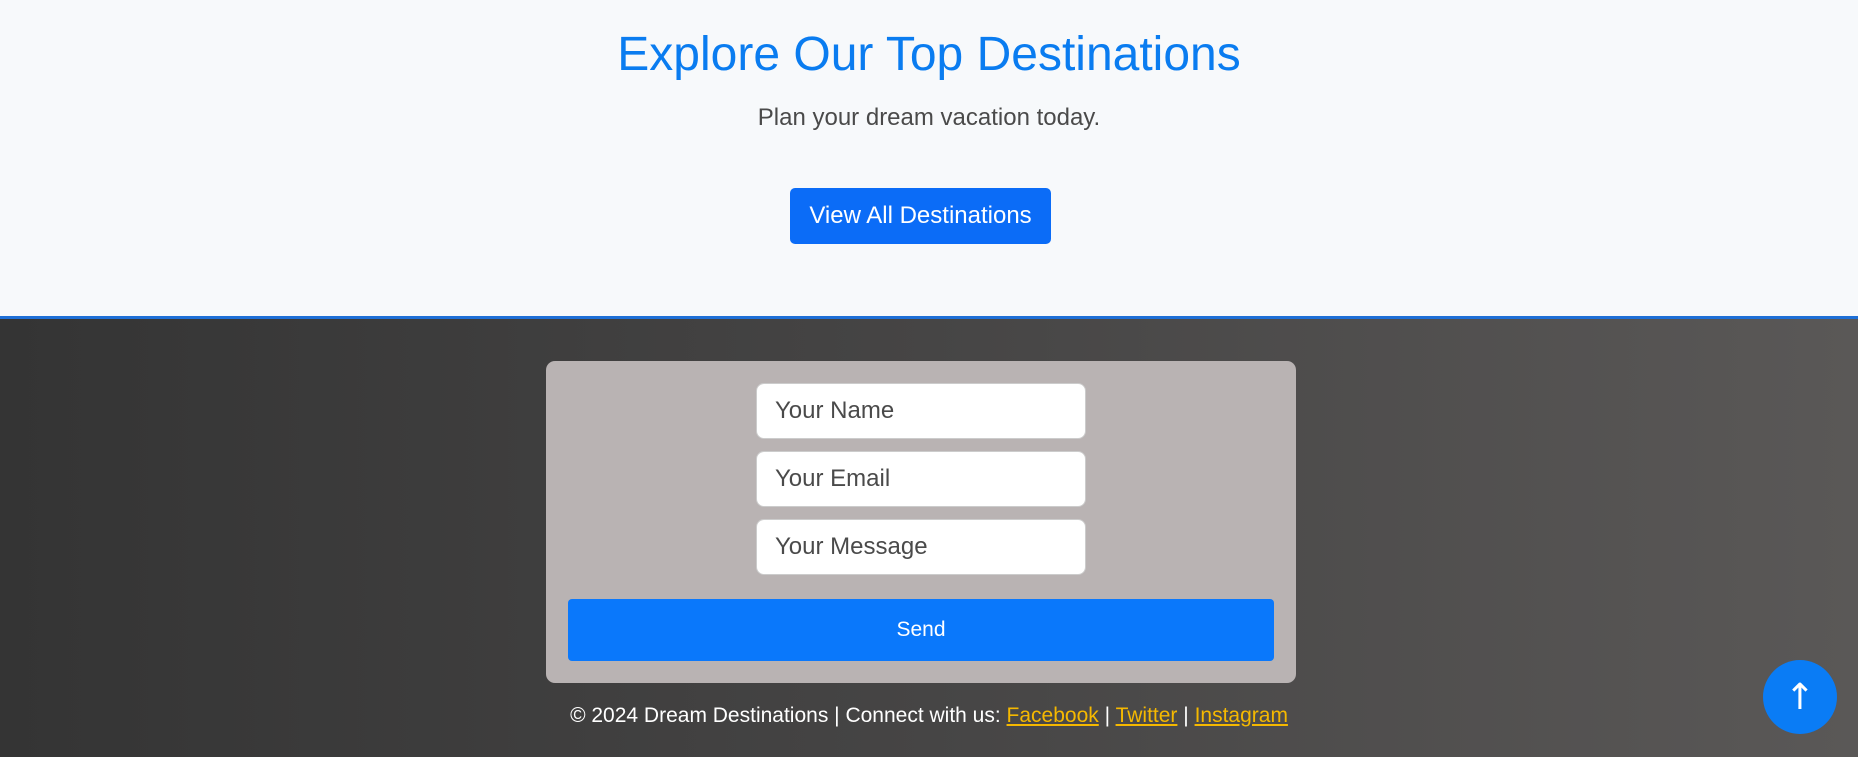 This screenshot has width=1858, height=757. Describe the element at coordinates (929, 54) in the screenshot. I see `hero-title: Explore Our Top Destinations` at that location.